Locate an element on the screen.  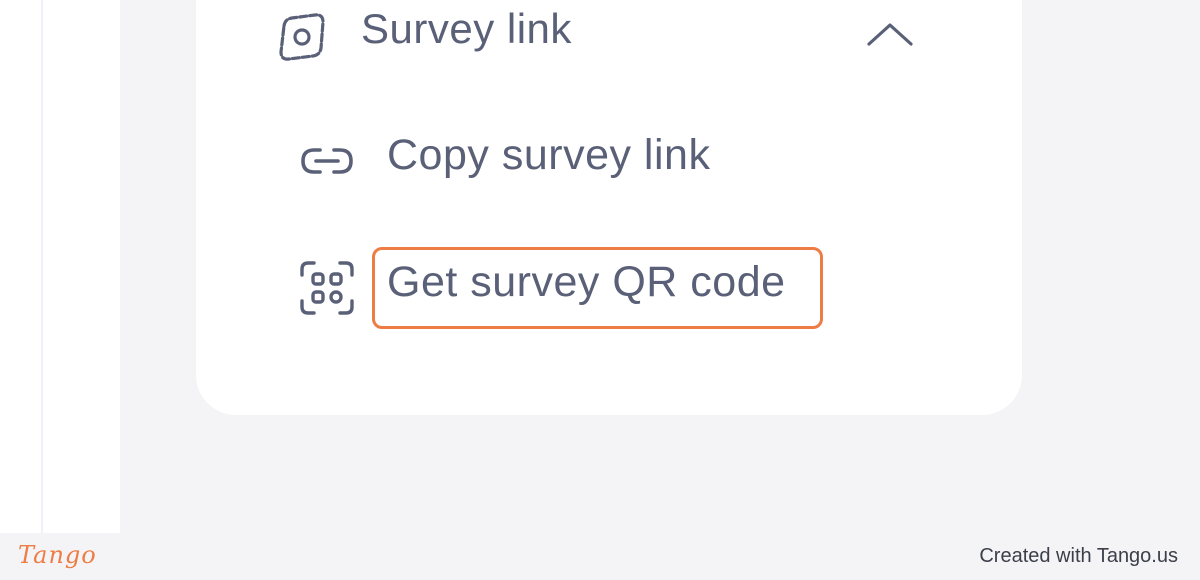
tango-logo: Tango is located at coordinates (57, 555).